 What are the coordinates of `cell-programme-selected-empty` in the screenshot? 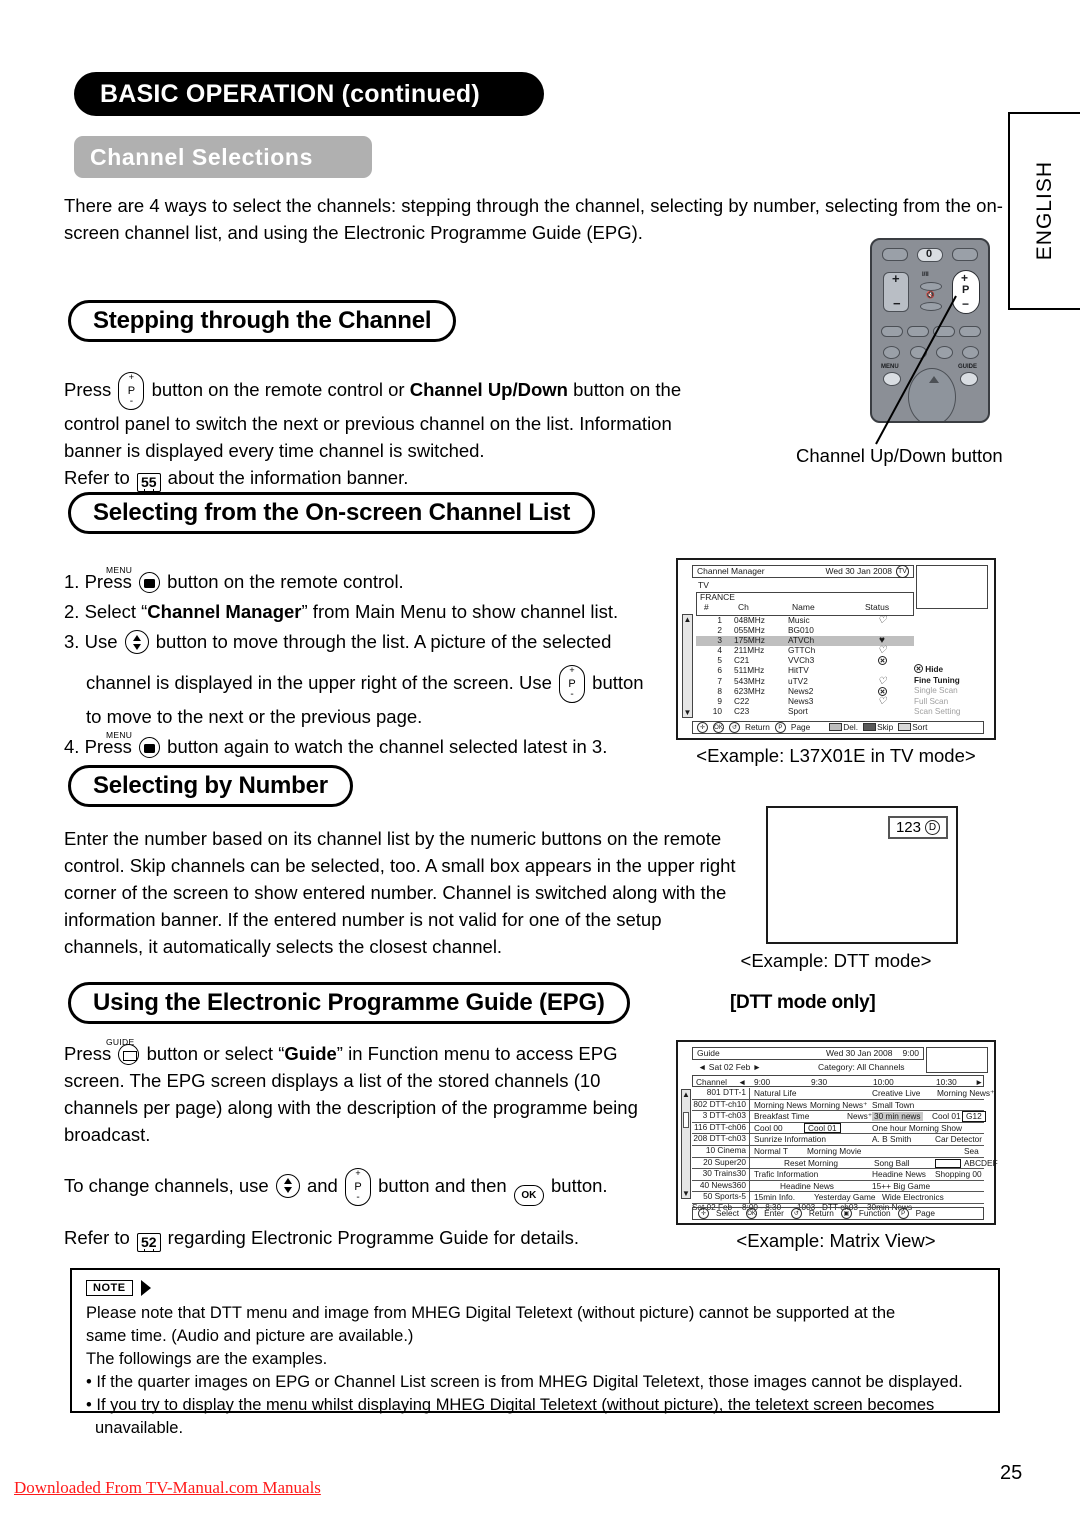 It's located at (948, 1163).